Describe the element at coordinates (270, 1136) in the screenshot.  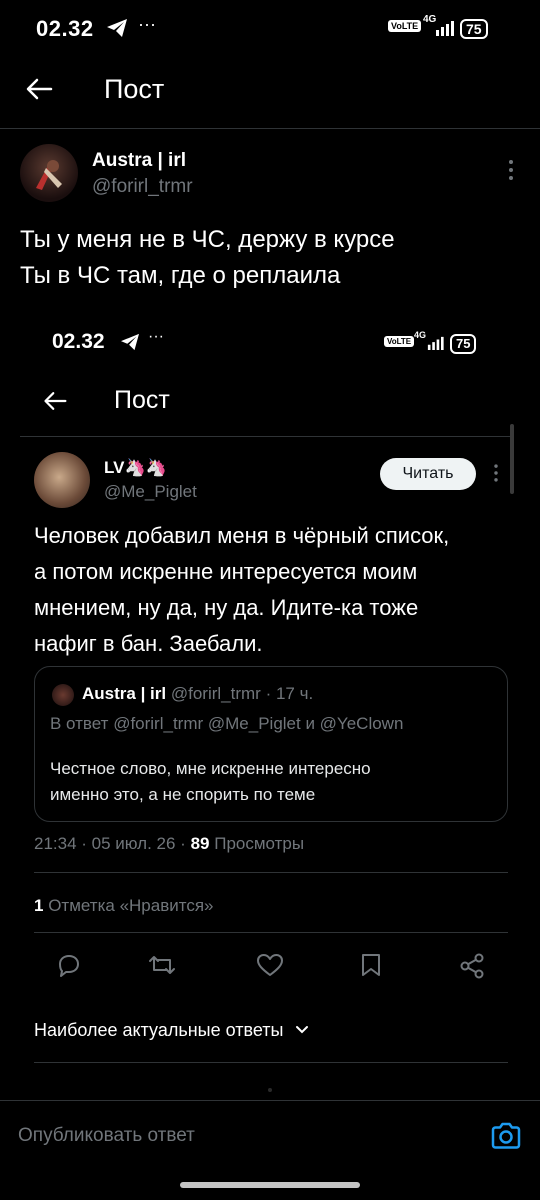
I see `reply-composer-bar: Опубликовать ответ` at that location.